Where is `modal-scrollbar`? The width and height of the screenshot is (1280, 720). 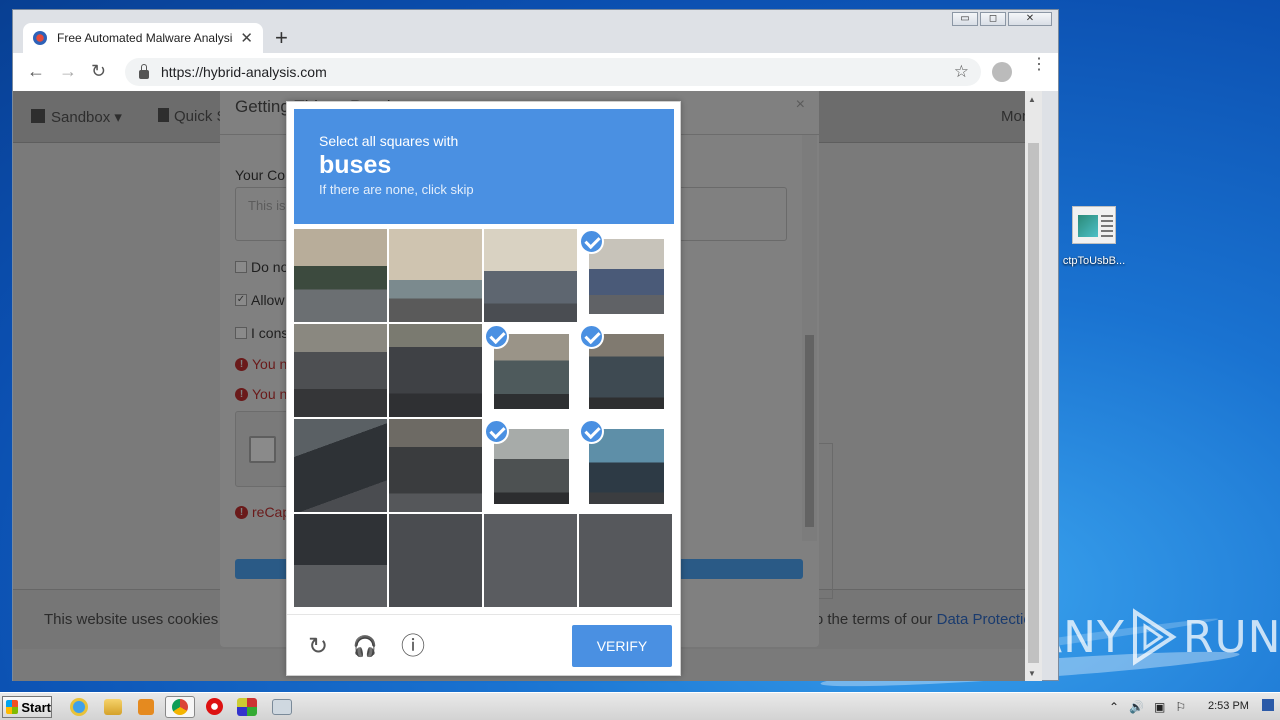
modal-scrollbar is located at coordinates (809, 338).